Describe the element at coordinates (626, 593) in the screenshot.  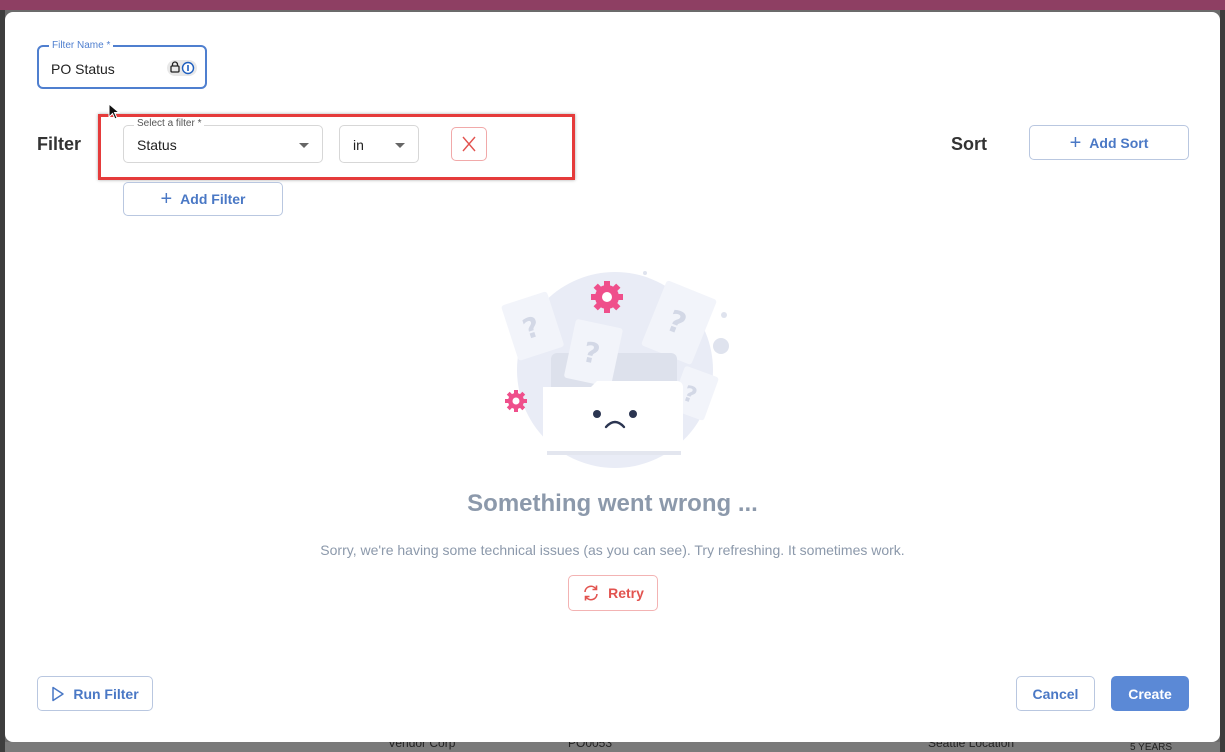
I see `retry-label: Retry` at that location.